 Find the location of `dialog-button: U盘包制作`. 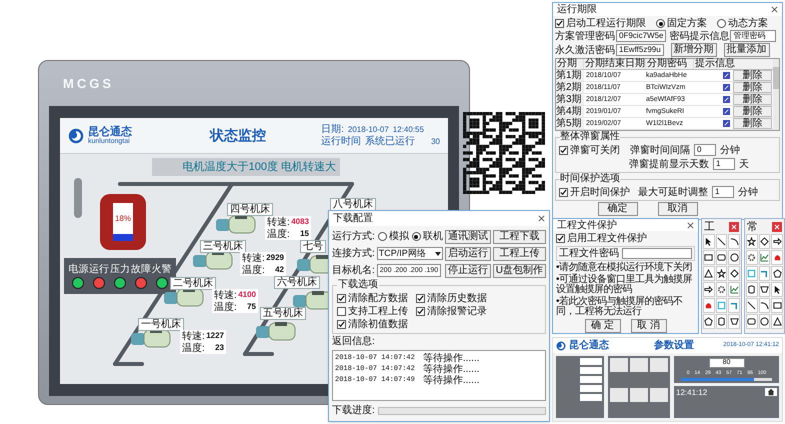

dialog-button: U盘包制作 is located at coordinates (519, 271).